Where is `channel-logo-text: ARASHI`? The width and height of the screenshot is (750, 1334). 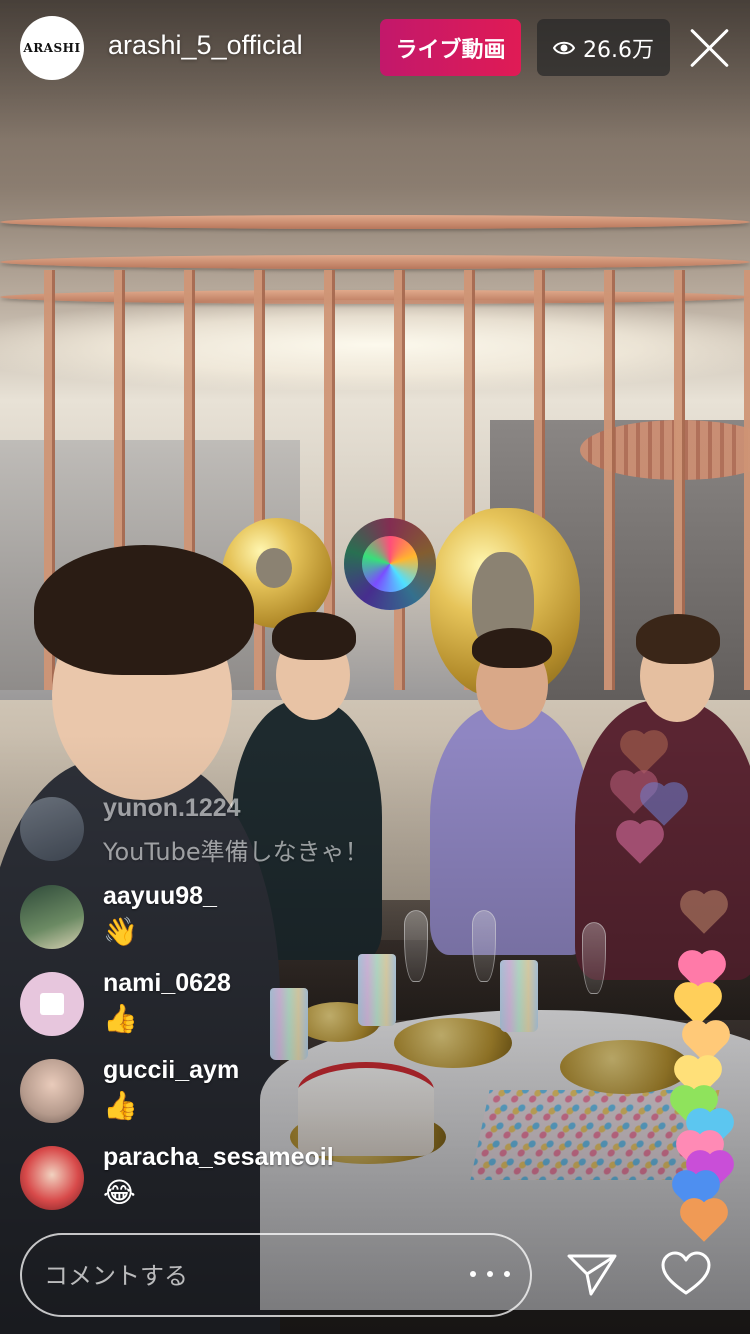
channel-logo-text: ARASHI is located at coordinates (52, 48).